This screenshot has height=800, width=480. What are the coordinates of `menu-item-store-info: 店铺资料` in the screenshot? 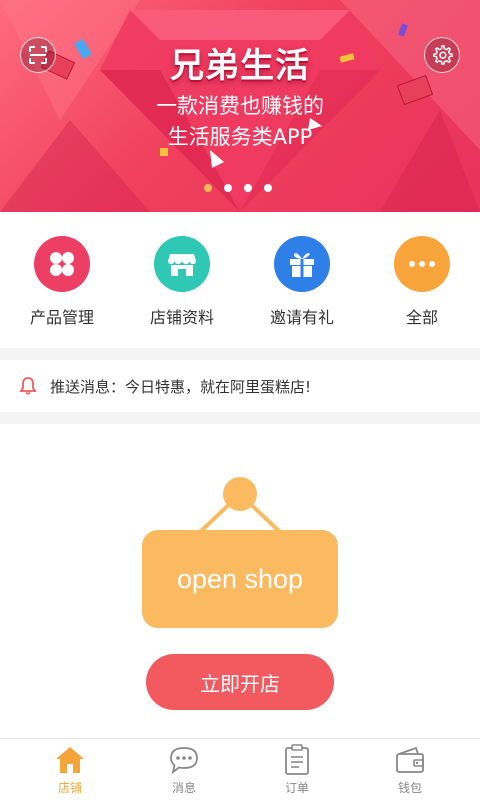 It's located at (182, 282).